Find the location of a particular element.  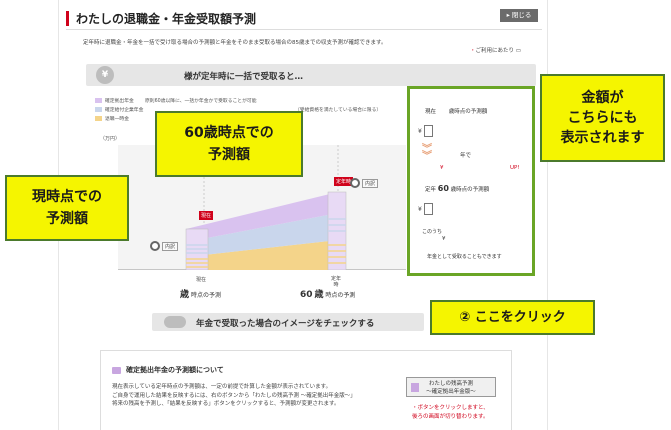

window-icon: ▭ is located at coordinates (518, 51).